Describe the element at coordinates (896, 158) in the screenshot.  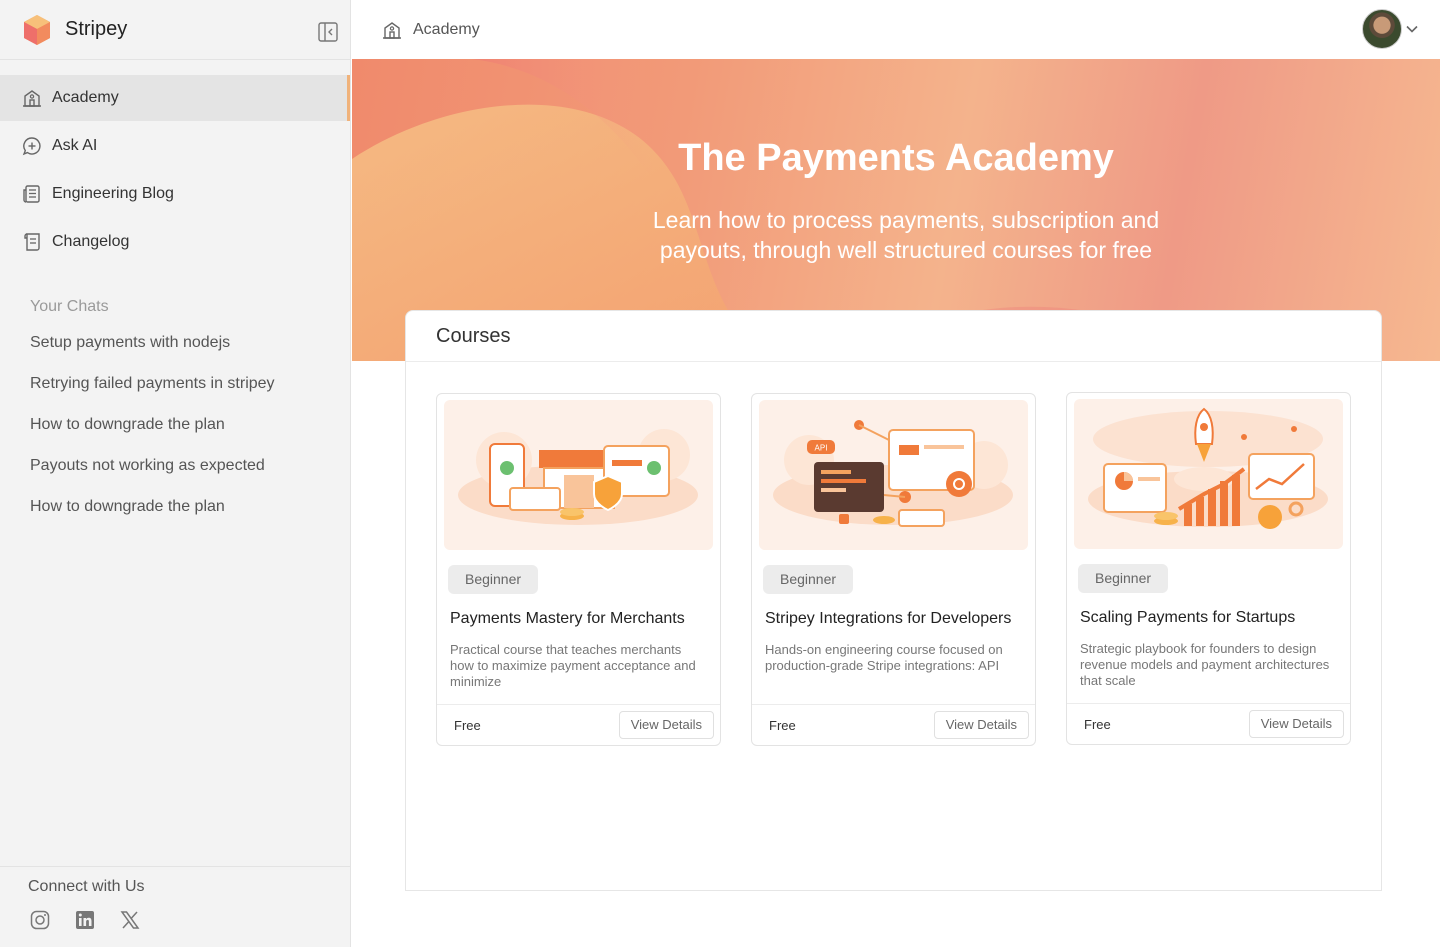
I see `hero-title: The Payments Academy` at that location.